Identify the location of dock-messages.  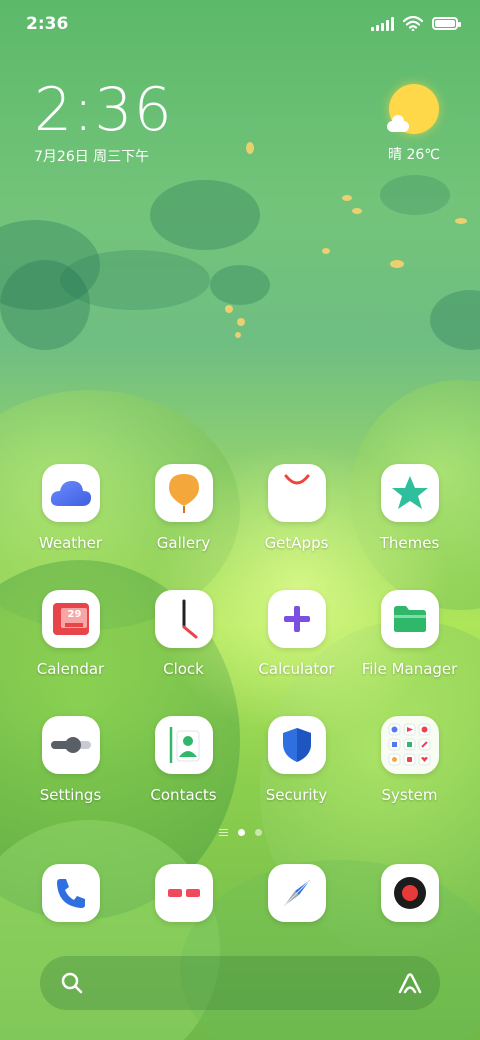
(183, 893).